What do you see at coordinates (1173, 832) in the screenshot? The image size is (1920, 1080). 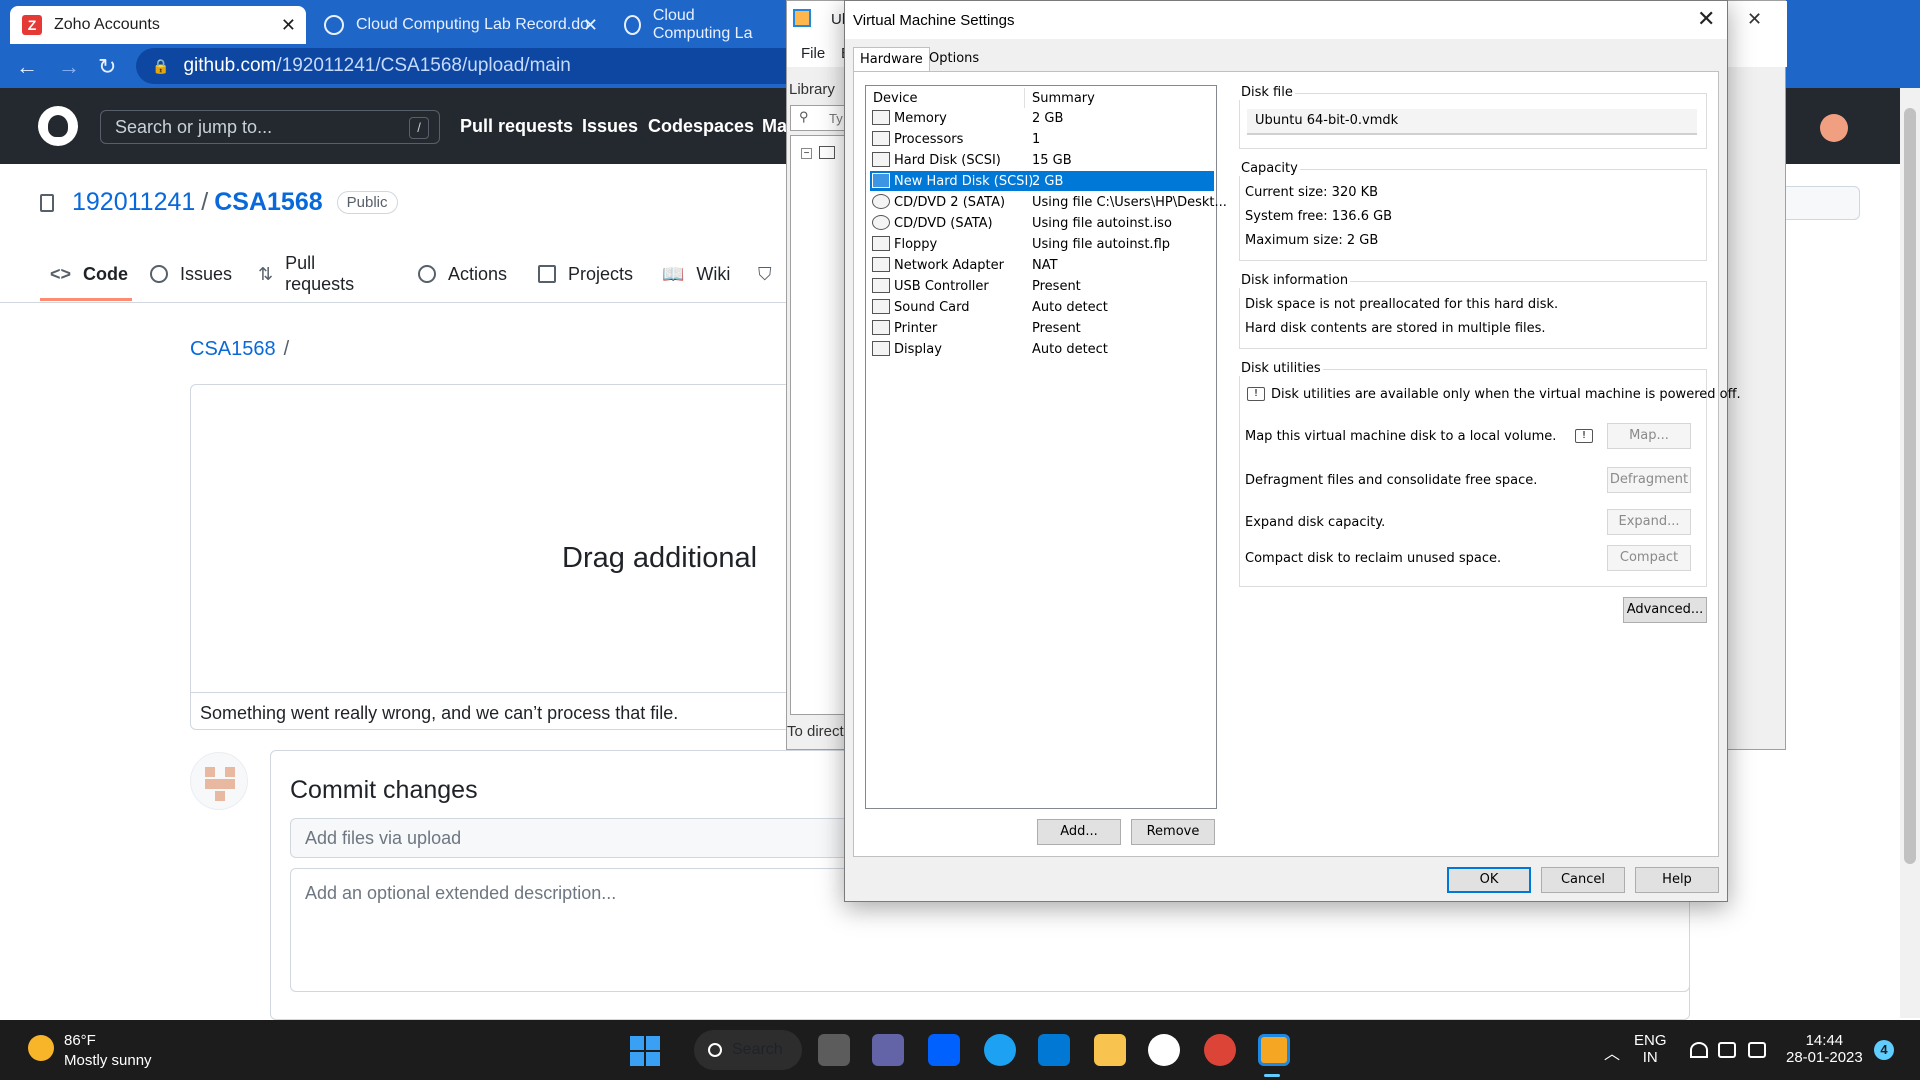 I see `remove-device-button: Remove` at bounding box center [1173, 832].